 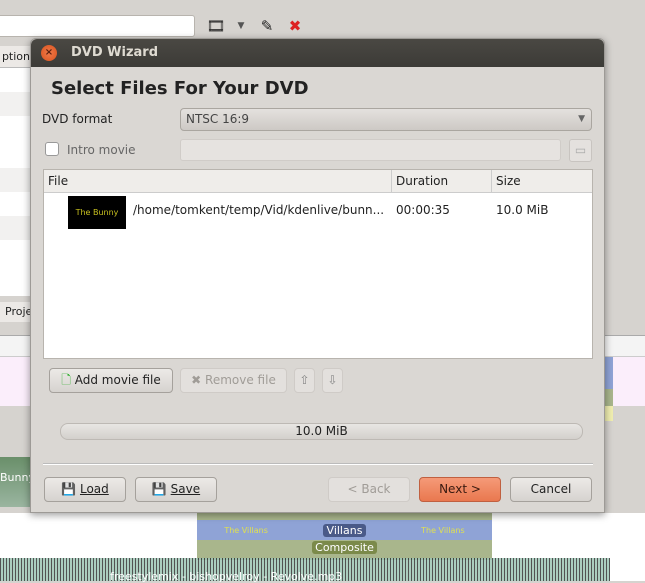 What do you see at coordinates (581, 119) in the screenshot?
I see `chevron-down-icon: ▼` at bounding box center [581, 119].